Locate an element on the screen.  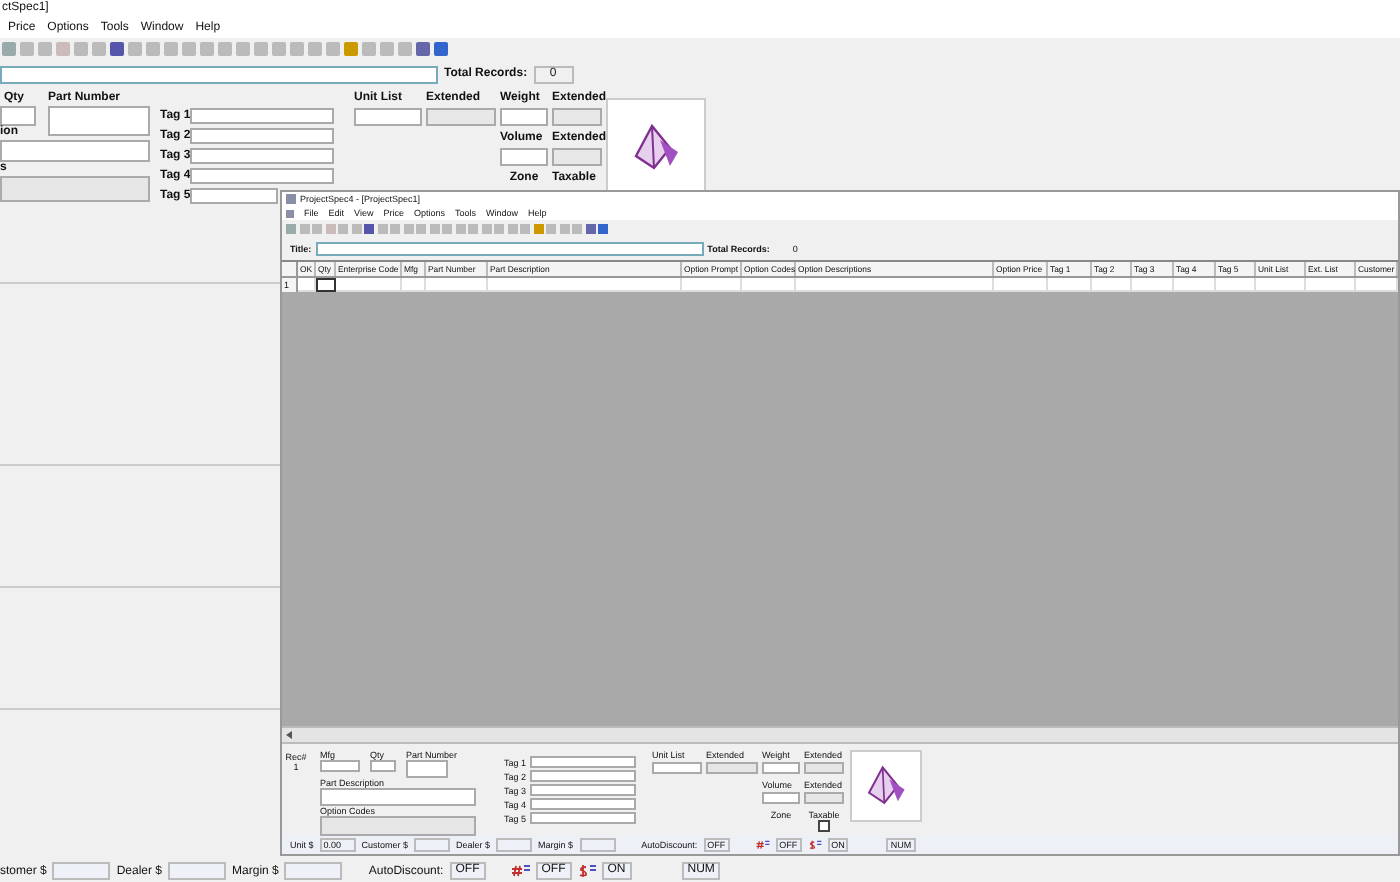
document-icon is located at coordinates (290, 213).